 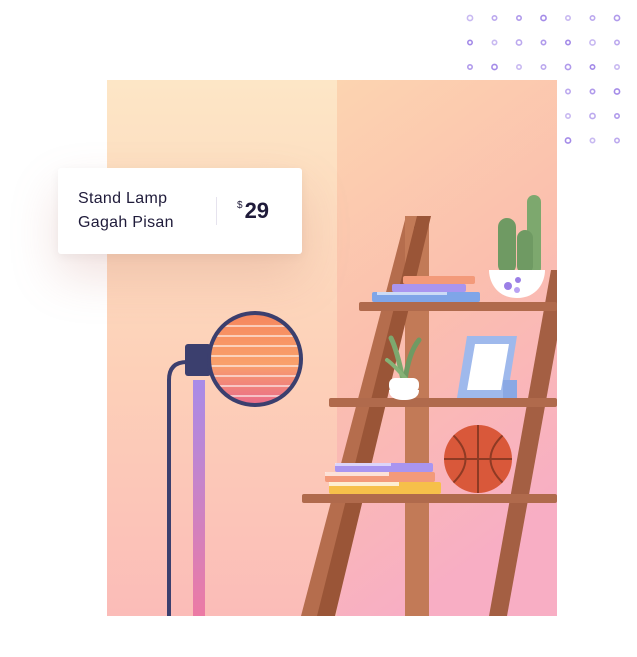 What do you see at coordinates (126, 222) in the screenshot?
I see `product-name-line2: Gagah Pisan` at bounding box center [126, 222].